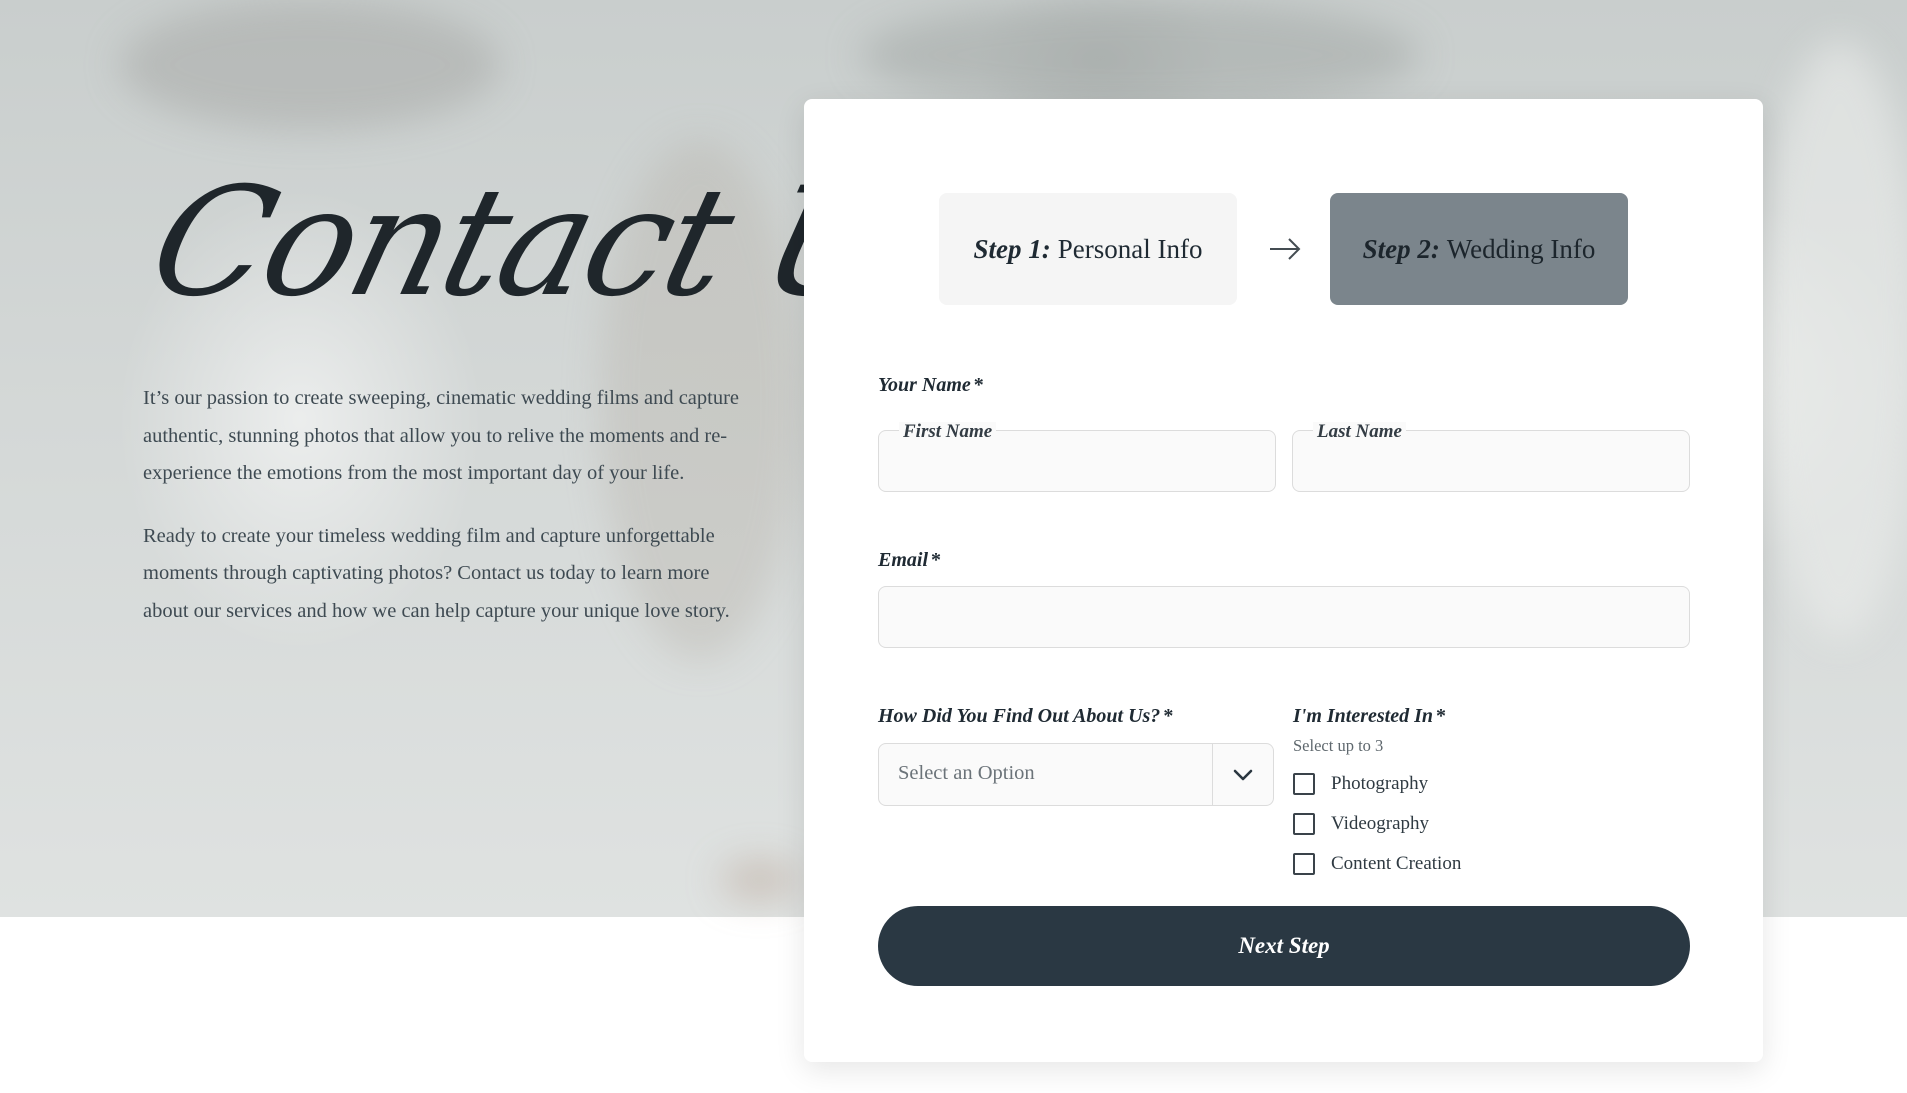  What do you see at coordinates (1491, 457) in the screenshot?
I see `last-name-field: Last Name` at bounding box center [1491, 457].